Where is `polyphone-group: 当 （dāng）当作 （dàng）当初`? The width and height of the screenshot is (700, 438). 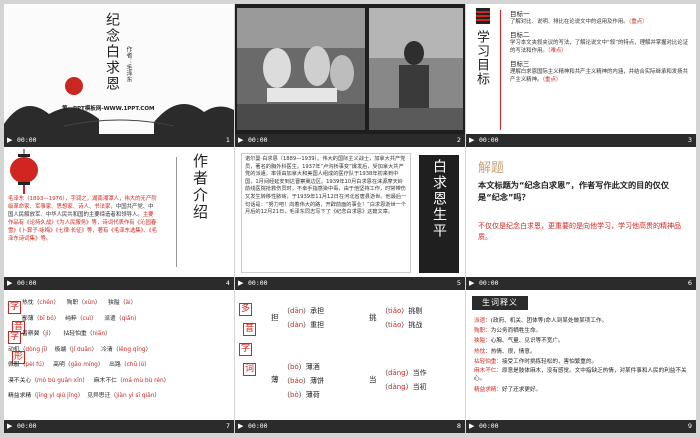 polyphone-group: 当 （dāng）当作 （dàng）当初 is located at coordinates (398, 380).